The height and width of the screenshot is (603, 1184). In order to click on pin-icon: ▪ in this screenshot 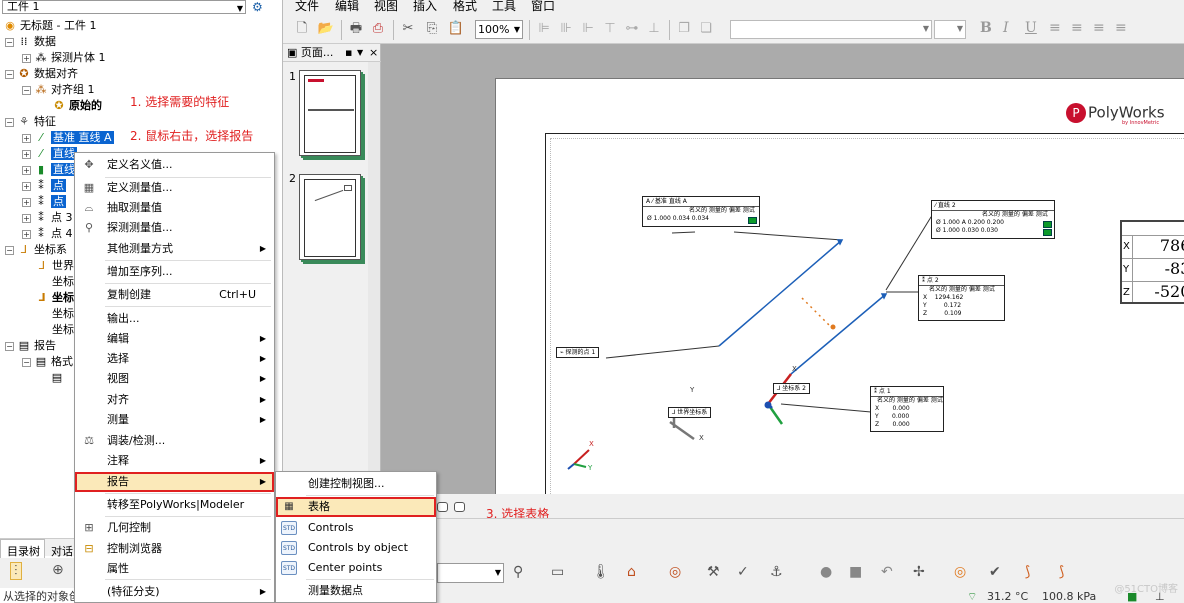, I will do `click(348, 52)`.